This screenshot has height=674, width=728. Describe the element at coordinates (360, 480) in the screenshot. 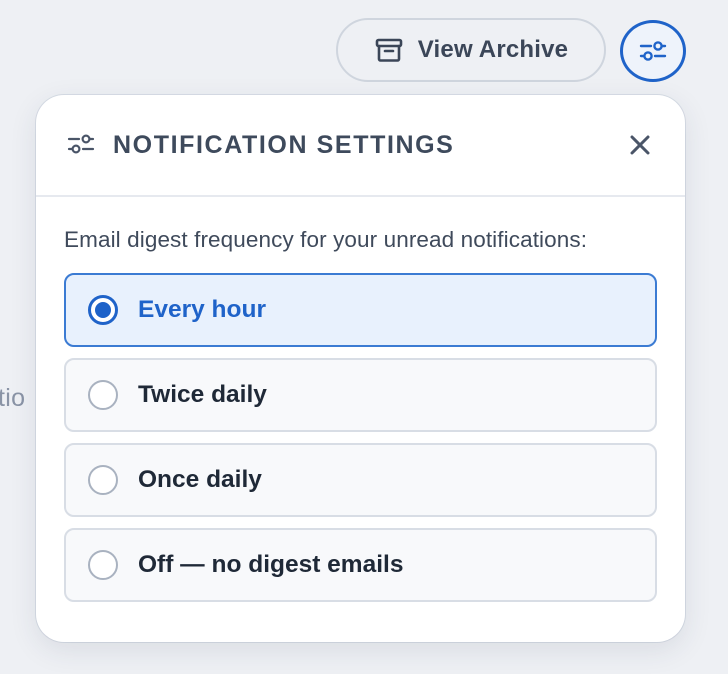

I see `option-once-daily: Once daily` at that location.